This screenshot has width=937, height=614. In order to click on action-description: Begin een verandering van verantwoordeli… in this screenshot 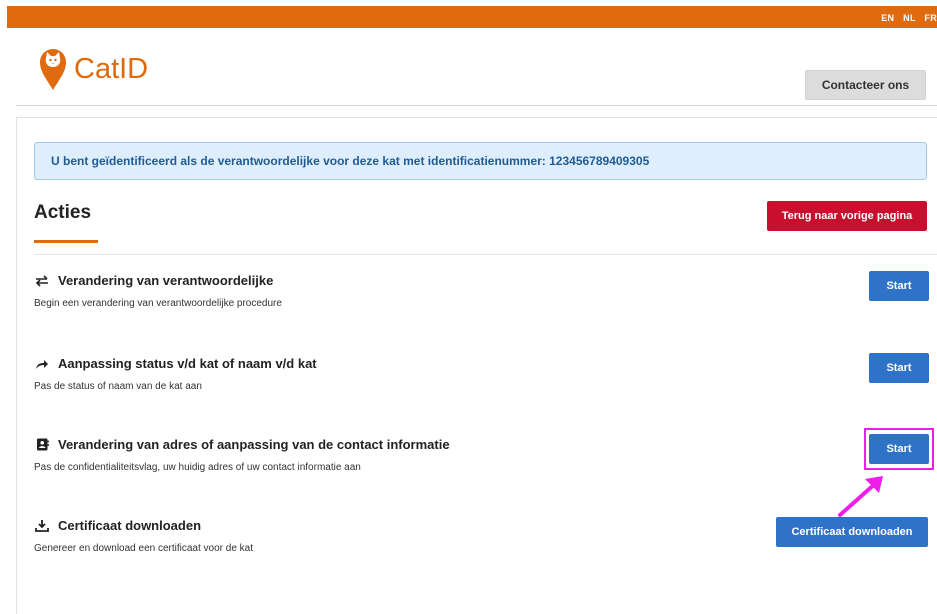, I will do `click(158, 303)`.